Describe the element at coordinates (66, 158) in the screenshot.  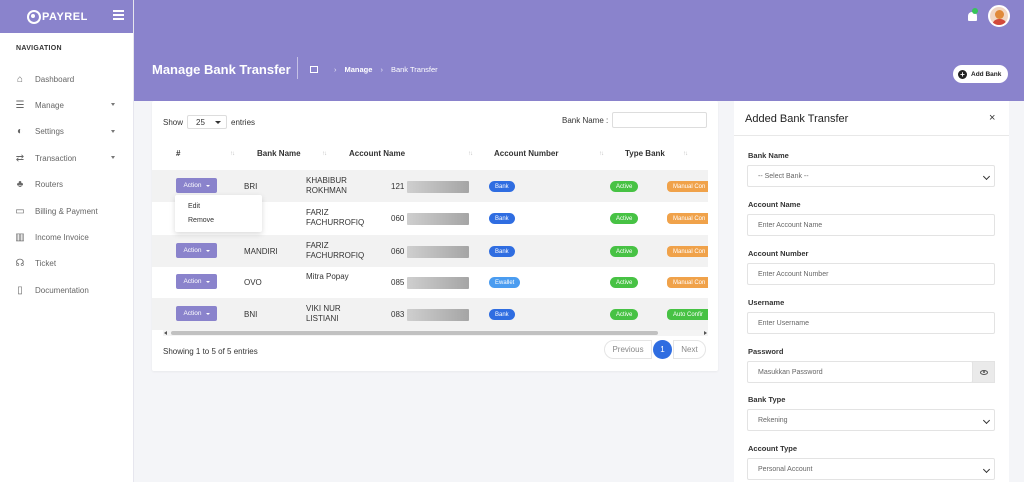
I see `sidebar-item-transaction: ⇄ Transaction` at that location.